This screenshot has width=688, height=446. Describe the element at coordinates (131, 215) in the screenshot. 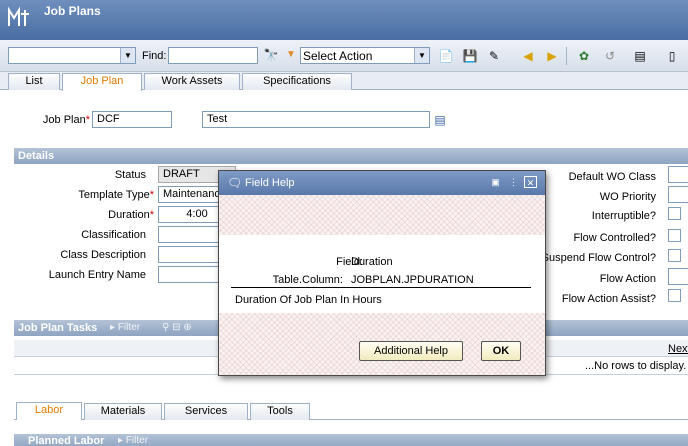

I see `duration-label: Duration*` at that location.